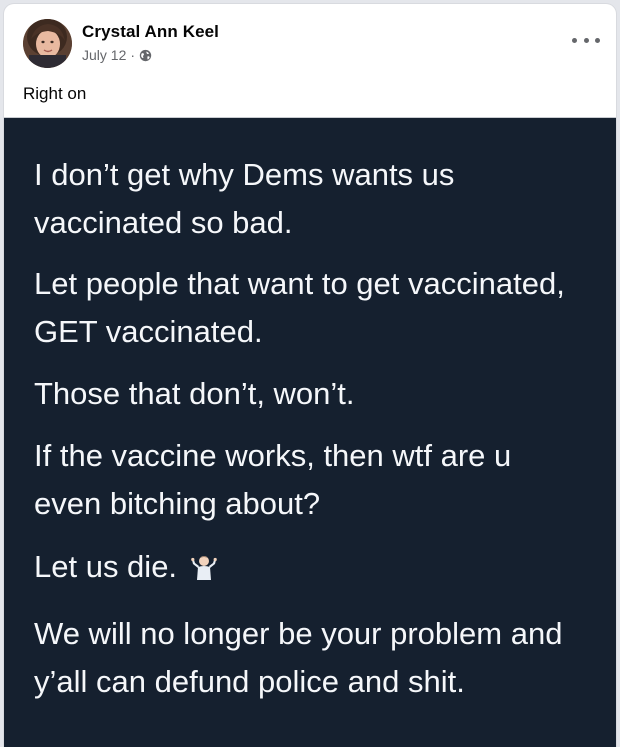 This screenshot has width=620, height=747. I want to click on image-text-line-4: GET vaccinated., so click(148, 331).